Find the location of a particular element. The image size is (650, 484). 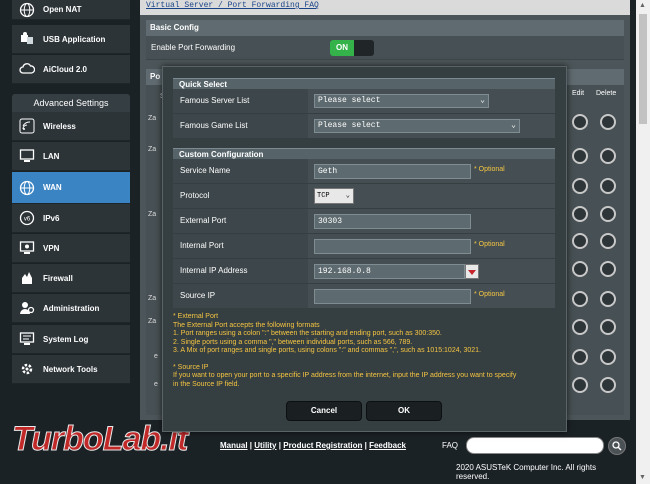

famous-game-label: Famous Game List is located at coordinates (240, 126).